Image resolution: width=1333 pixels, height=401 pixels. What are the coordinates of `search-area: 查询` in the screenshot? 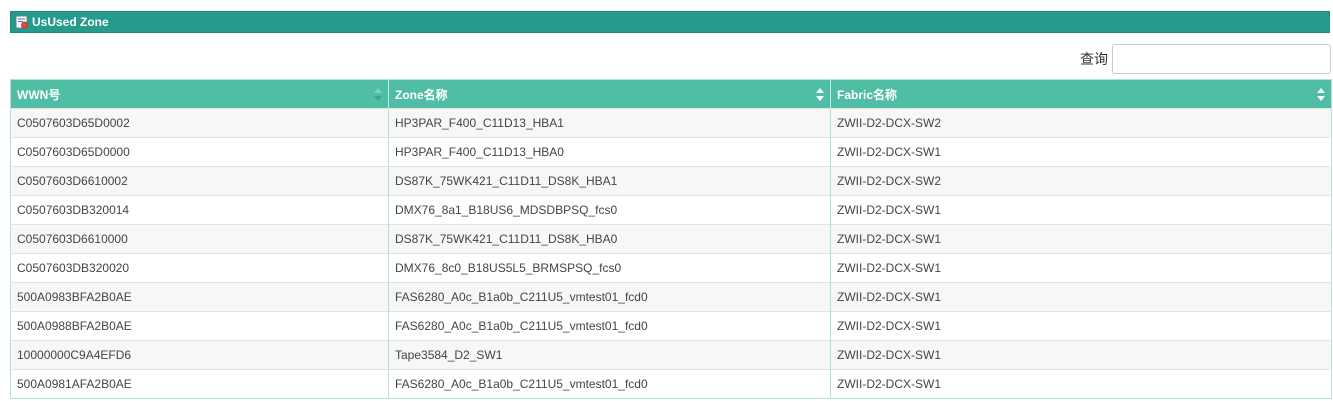 It's located at (1200, 59).